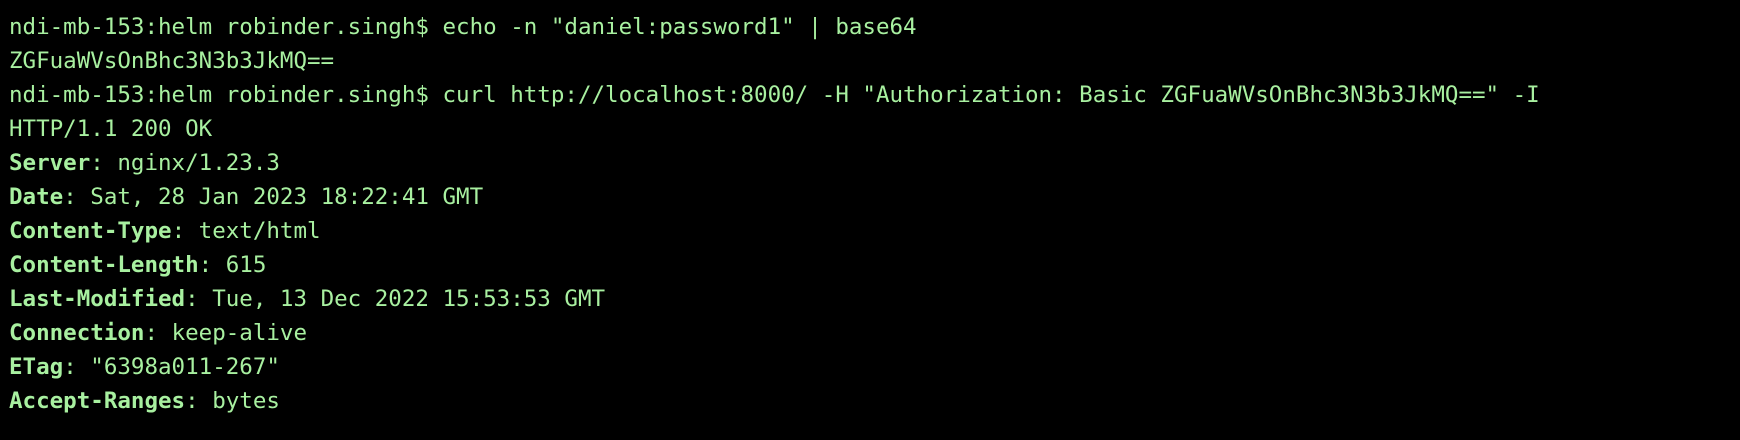  I want to click on header-value: Tue, 13 Dec 2022 15:53:53 GMT, so click(409, 299).